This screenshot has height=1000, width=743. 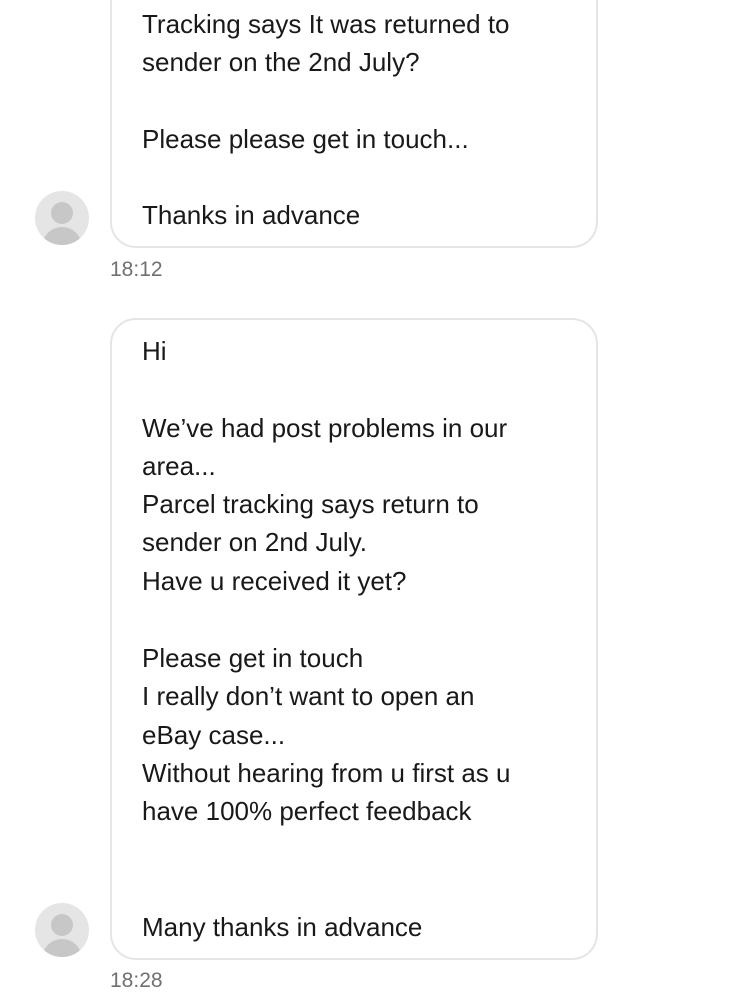 What do you see at coordinates (310, 504) in the screenshot?
I see `message-line: Parcel tracking says return to` at bounding box center [310, 504].